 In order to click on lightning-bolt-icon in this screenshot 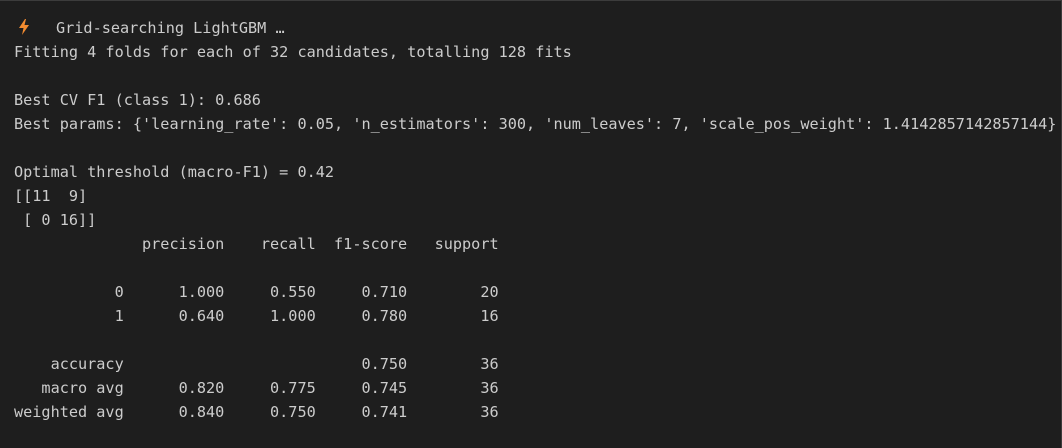, I will do `click(24, 27)`.